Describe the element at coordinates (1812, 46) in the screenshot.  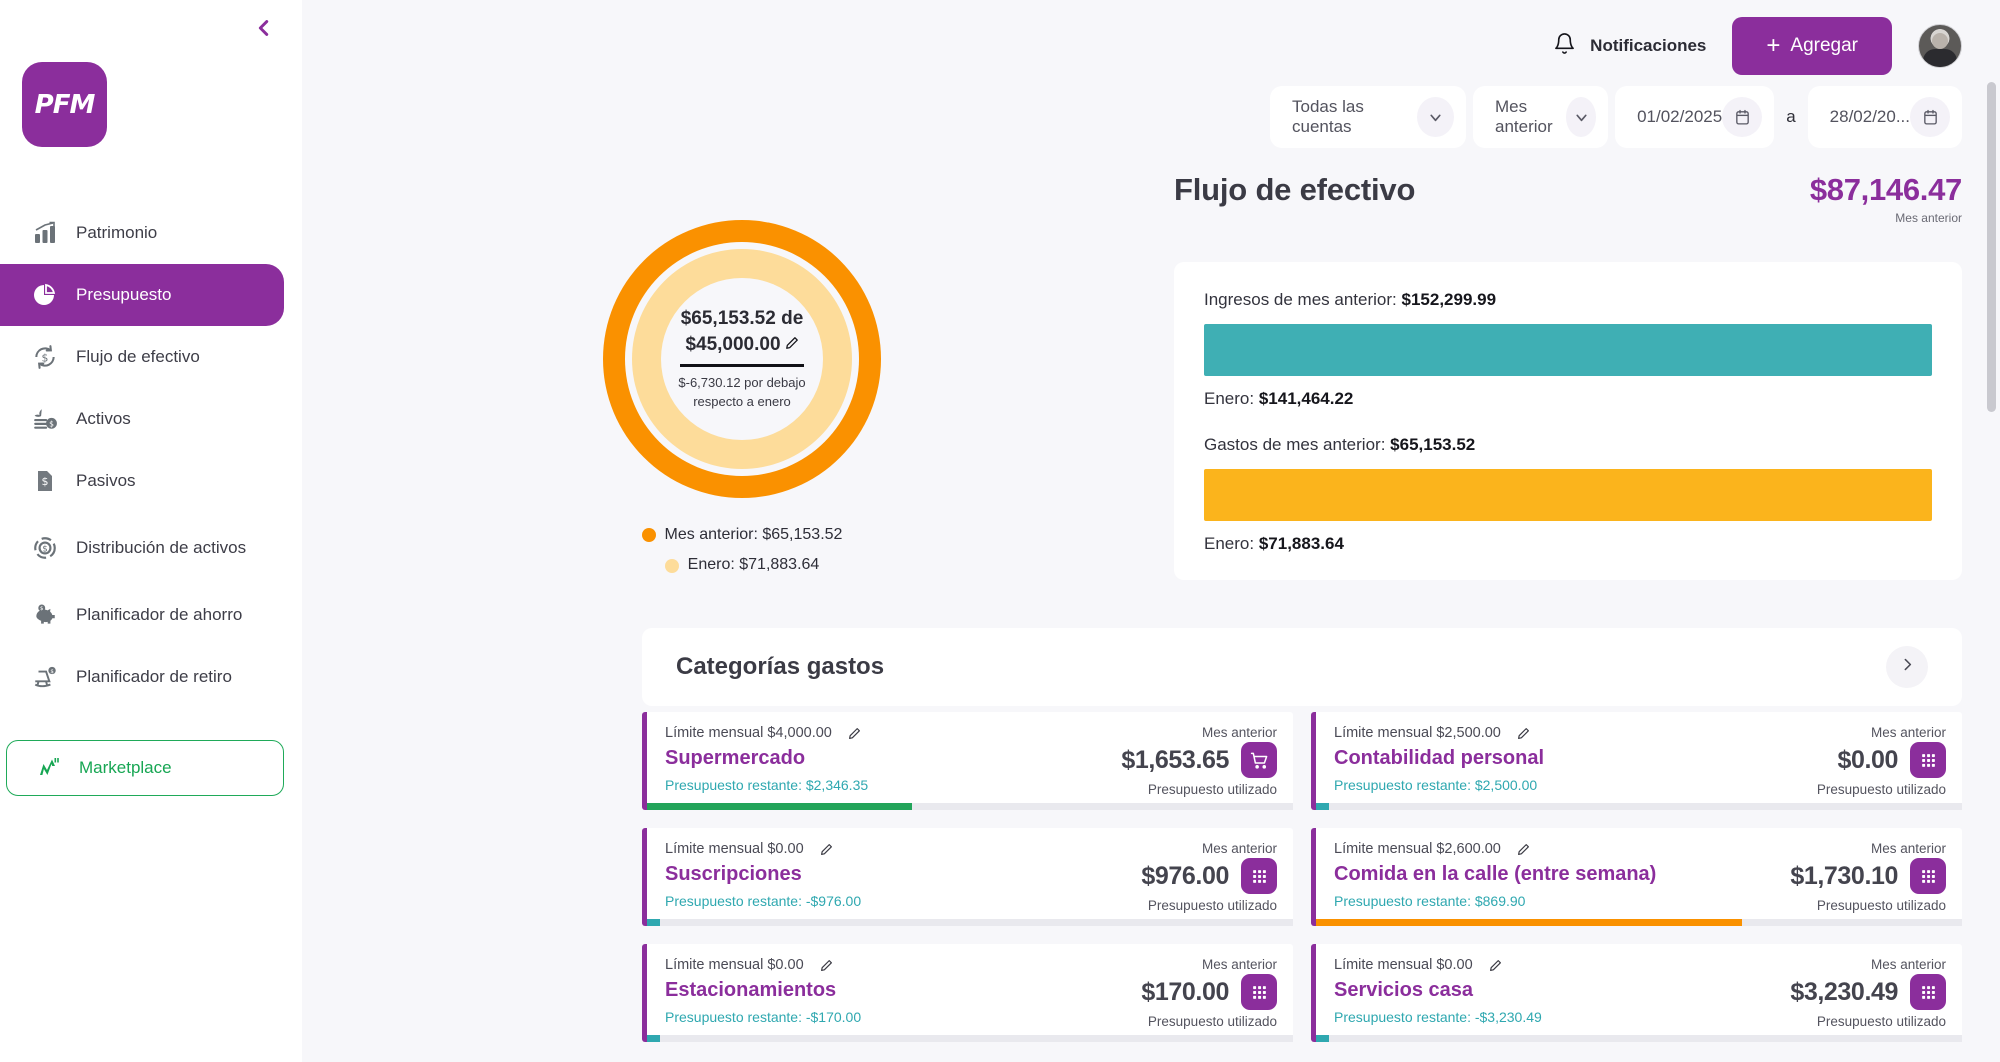
I see `add-button: + Agregar` at that location.